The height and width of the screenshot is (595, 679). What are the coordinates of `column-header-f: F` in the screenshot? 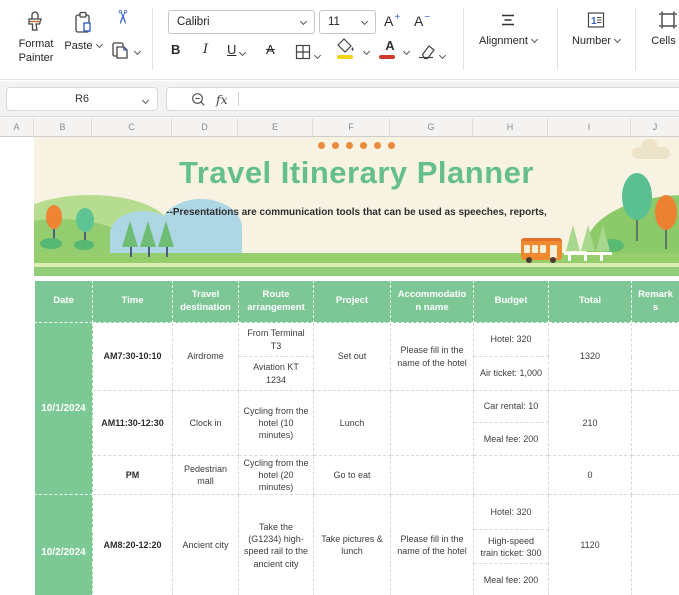 It's located at (351, 127).